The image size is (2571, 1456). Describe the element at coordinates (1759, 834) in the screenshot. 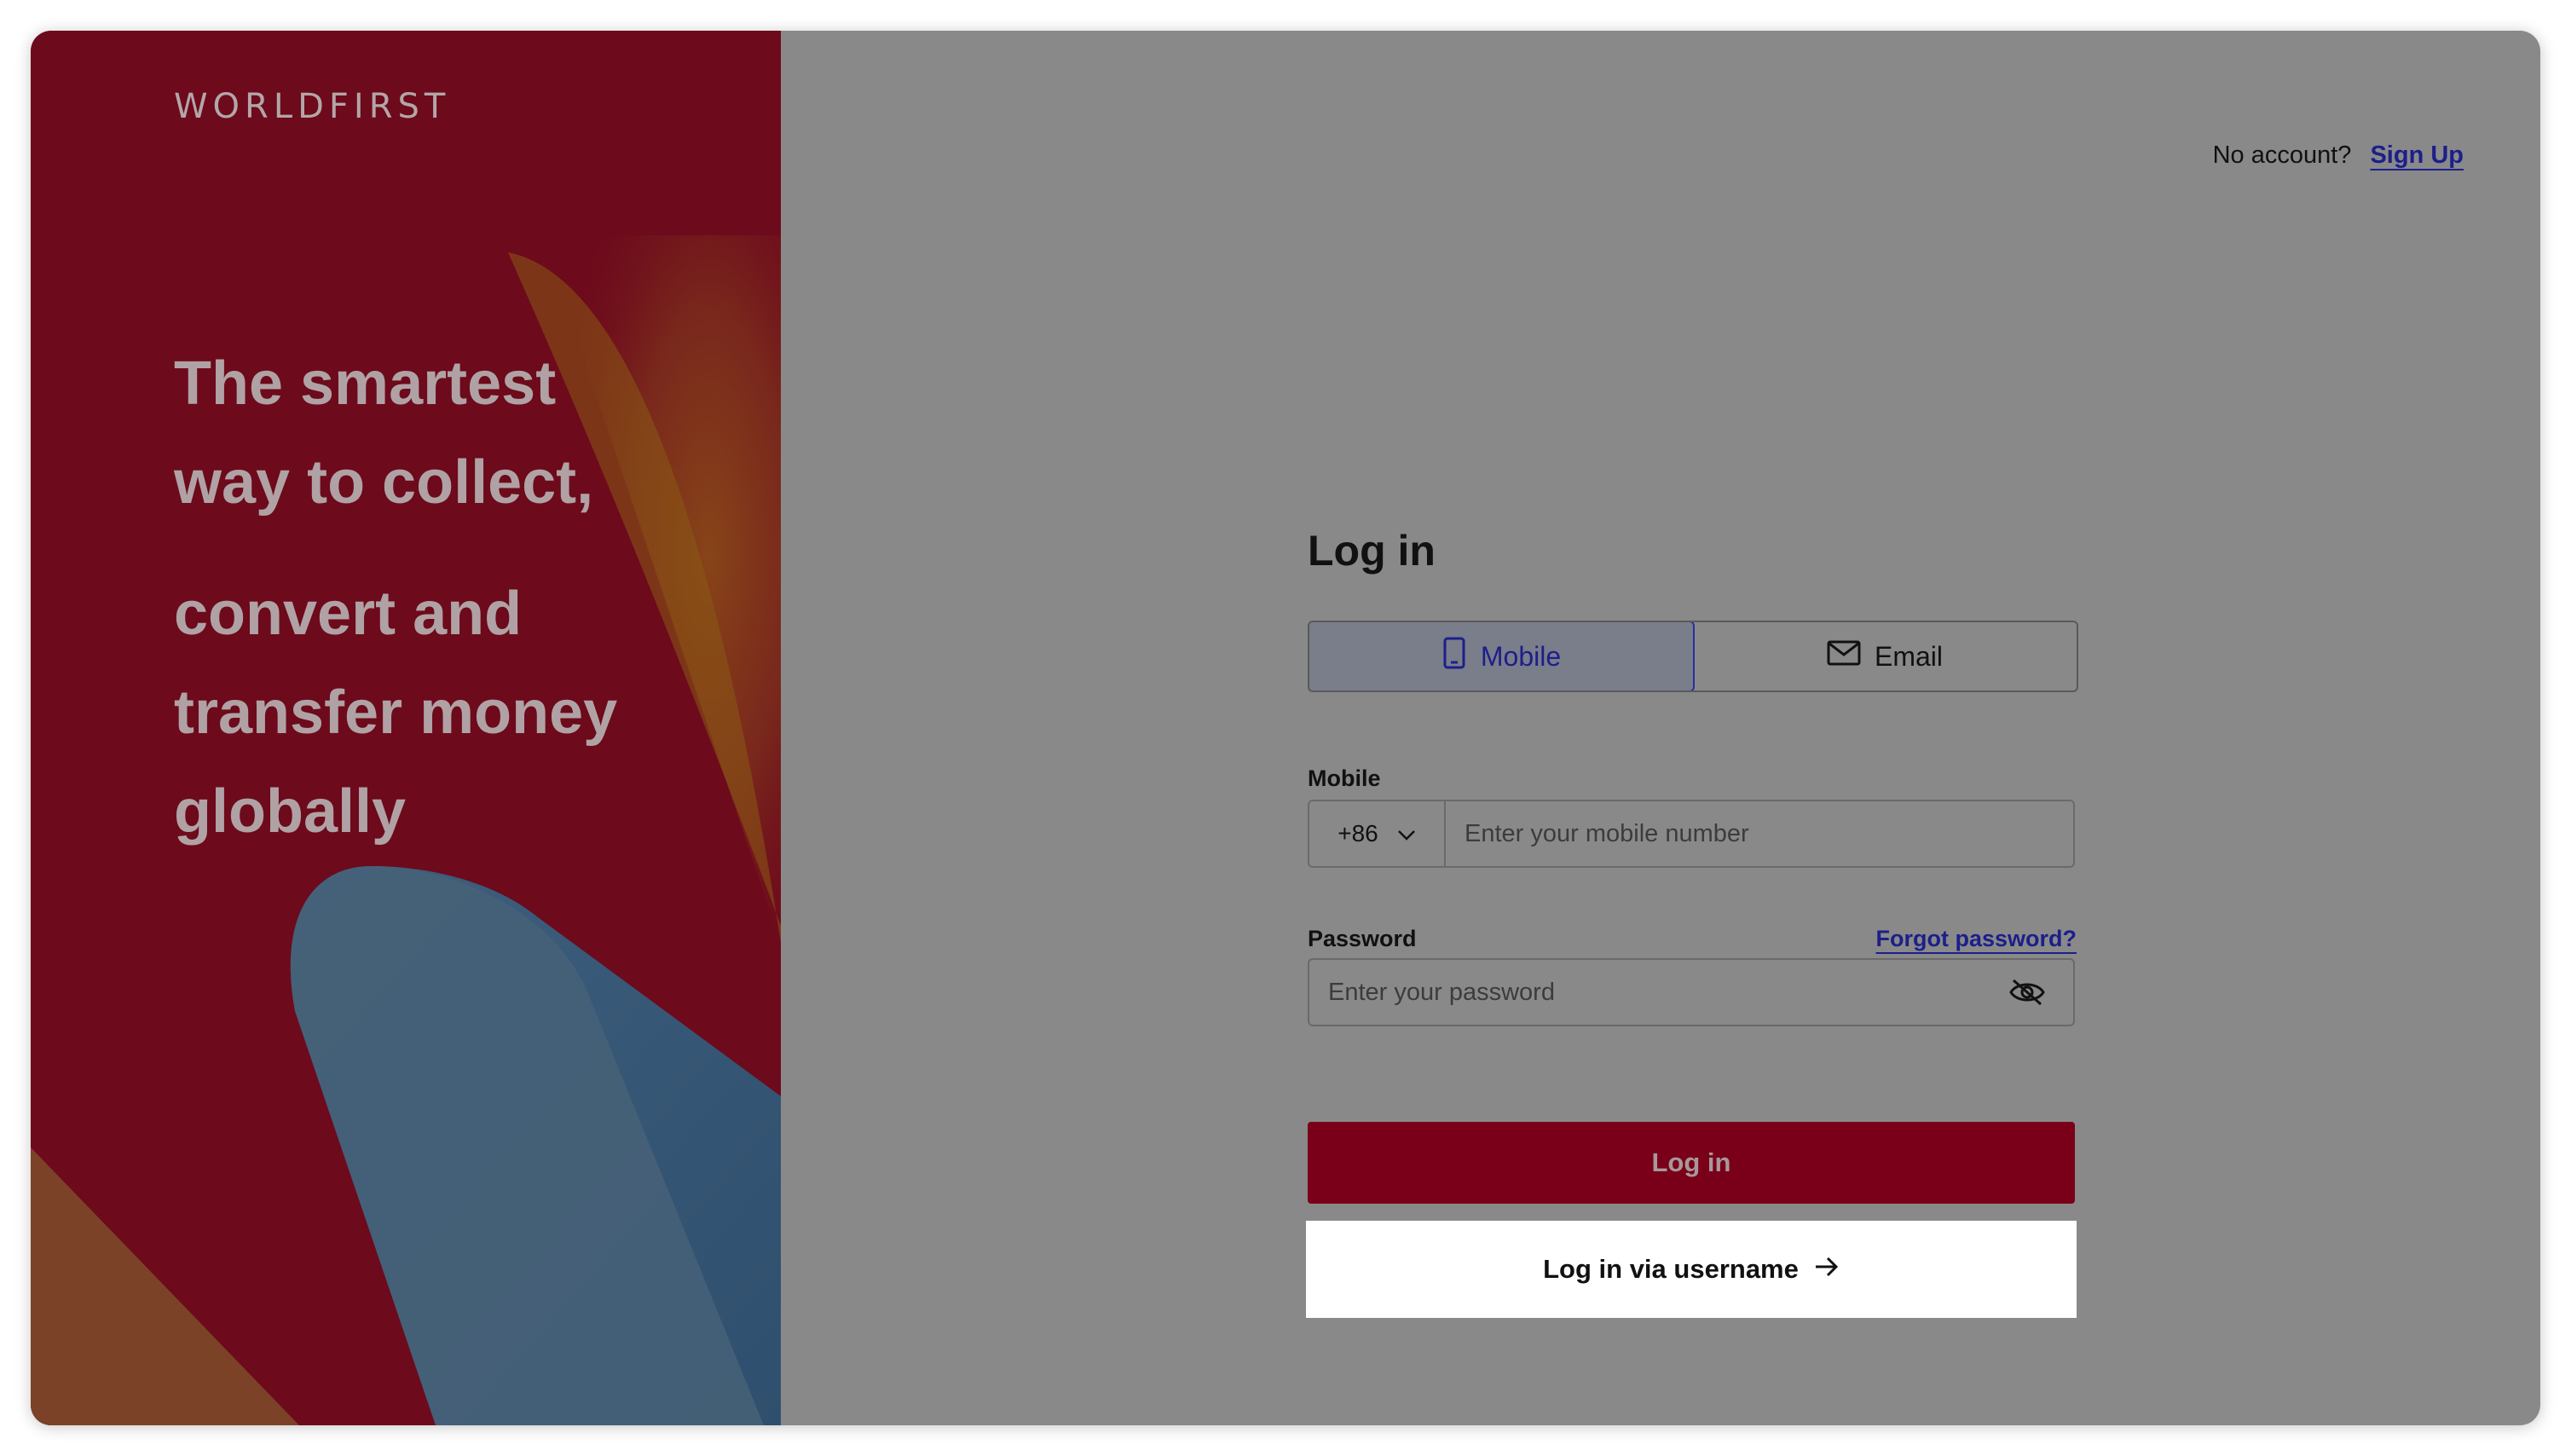

I see `mobile-number-input: Enter your mobile number` at that location.